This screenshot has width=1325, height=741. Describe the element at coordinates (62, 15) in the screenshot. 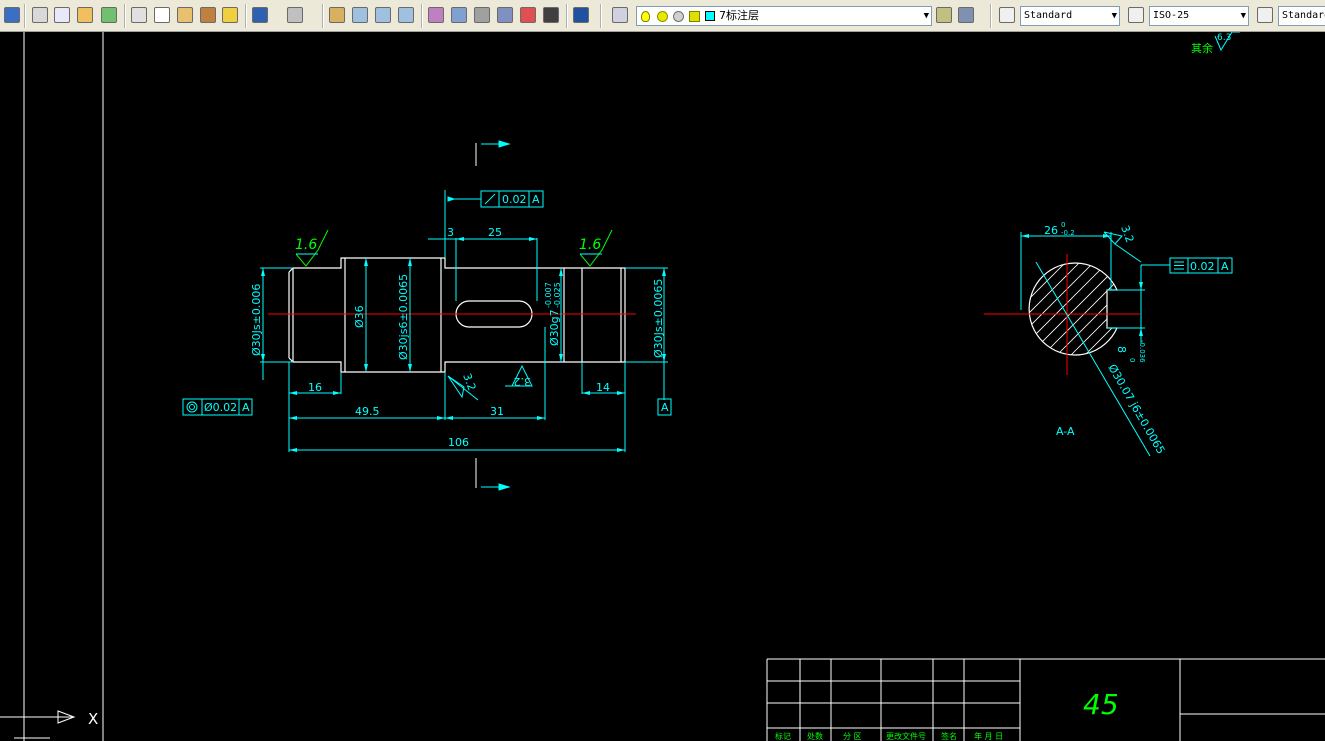

I see `print-preview-icon` at that location.